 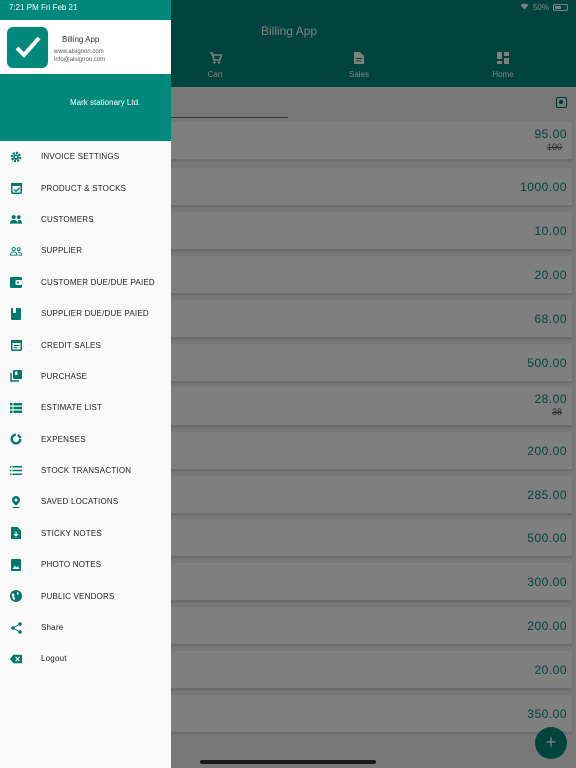 I want to click on menu-label: SAVED LOCATIONS, so click(x=80, y=502).